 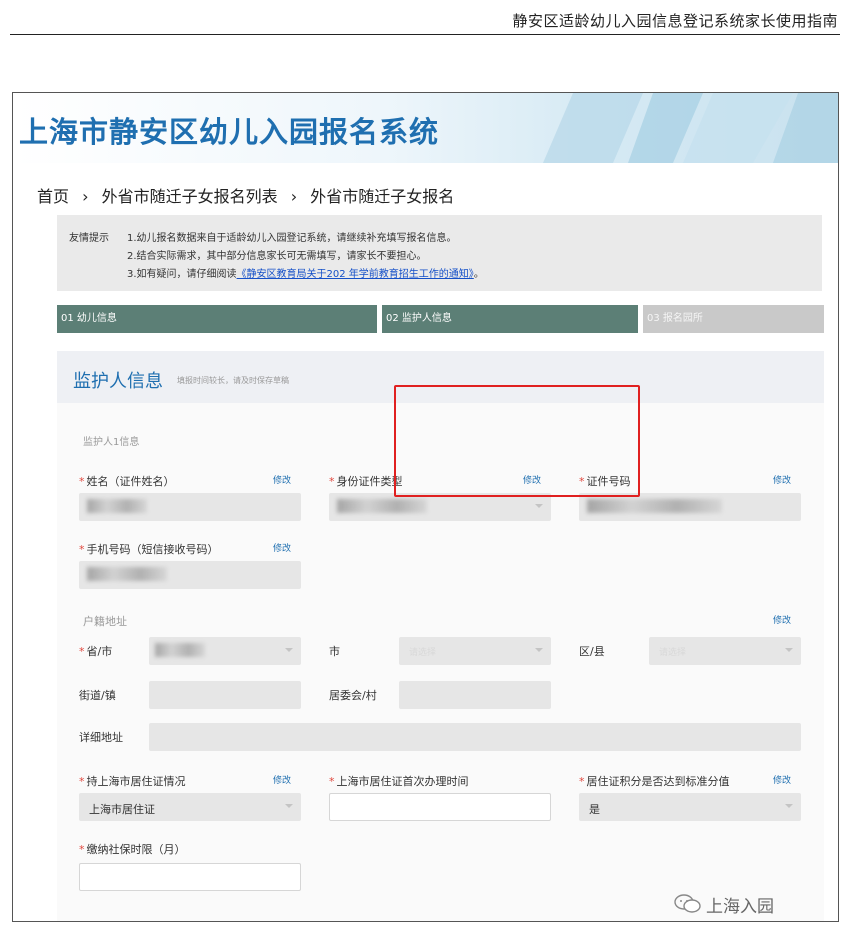 I want to click on document-title: 静安区适龄幼儿入园信息登记系统家长使用指南, so click(x=675, y=21).